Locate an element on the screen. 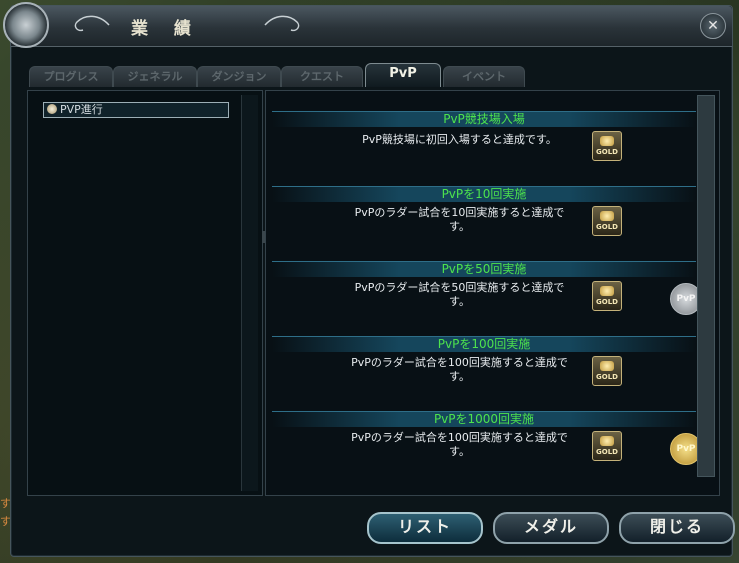 The height and width of the screenshot is (563, 739). achievement-scrollbar is located at coordinates (706, 286).